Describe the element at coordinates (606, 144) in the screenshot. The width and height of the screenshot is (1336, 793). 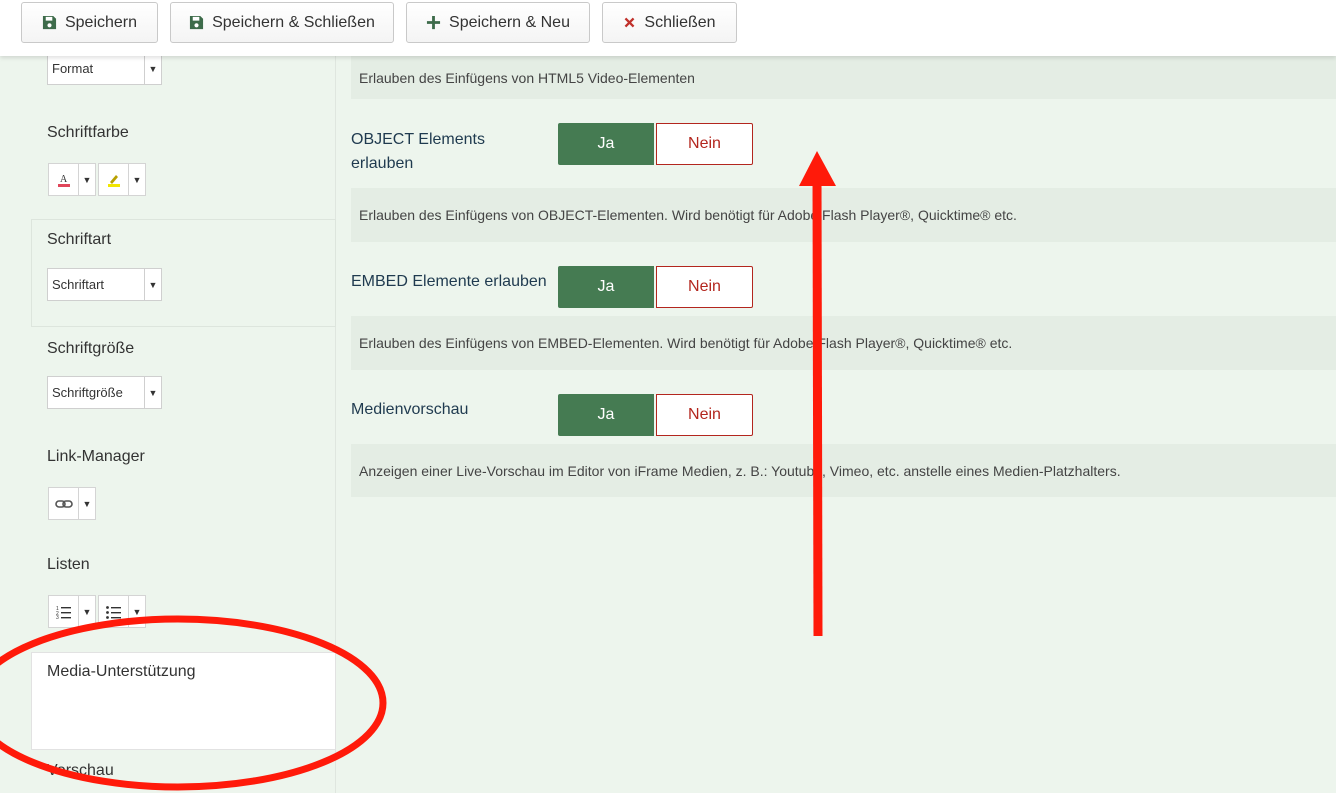
I see `object-yes-button: Ja` at that location.